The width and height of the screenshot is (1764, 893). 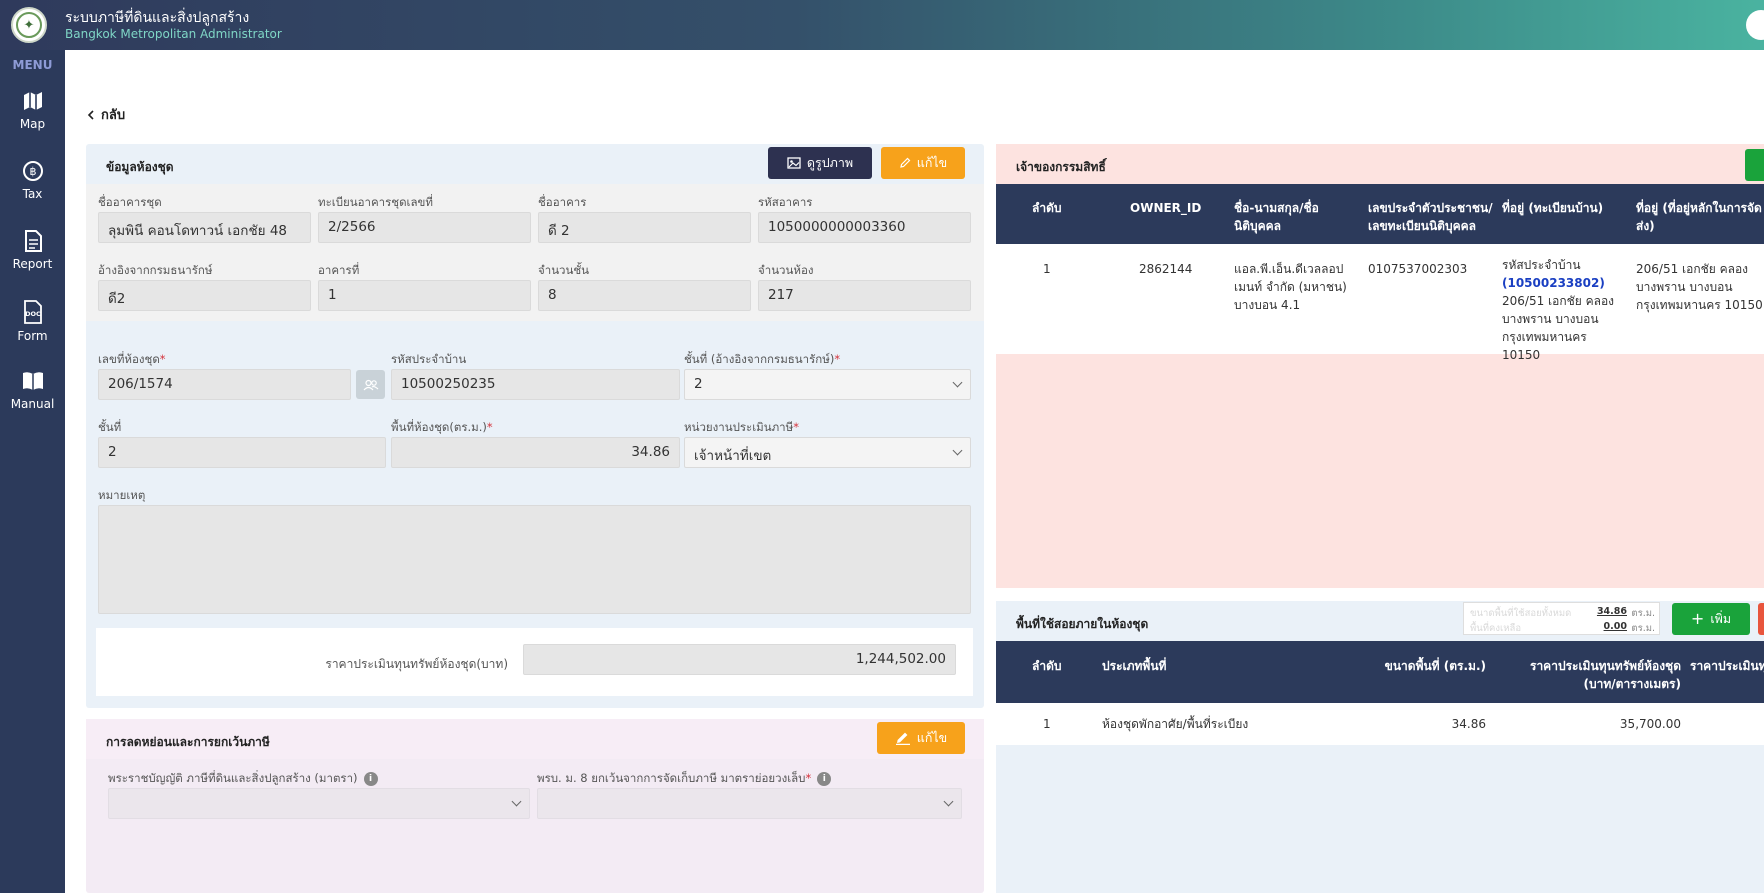 I want to click on assess-unit-label: หน่วยงานประเมินภาษี*, so click(x=741, y=427).